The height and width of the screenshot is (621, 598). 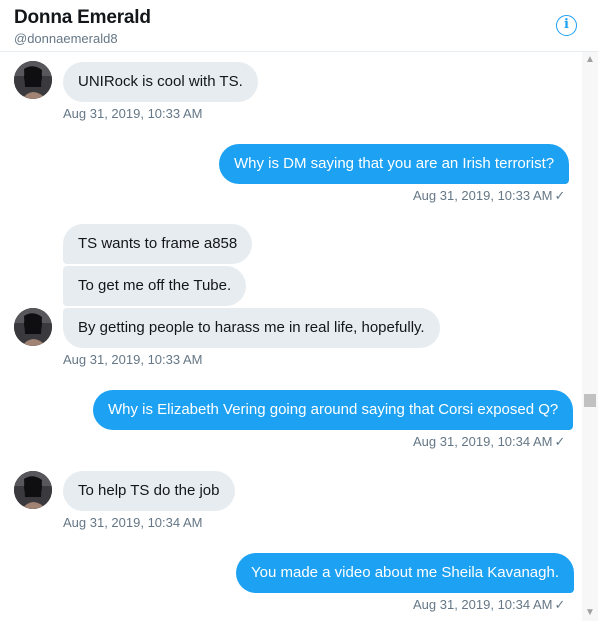 What do you see at coordinates (590, 400) in the screenshot?
I see `scrollbar-thumb` at bounding box center [590, 400].